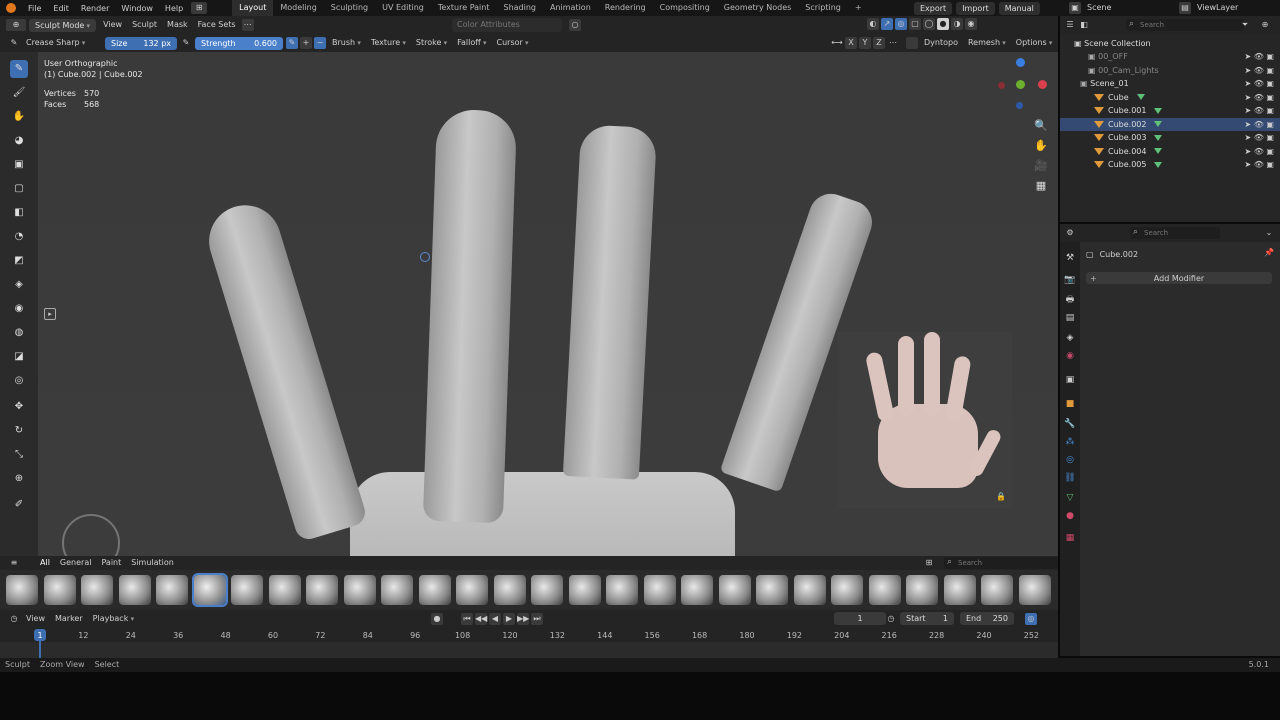 This screenshot has height=720, width=1280. I want to click on data-tab-icon: ▽, so click(1070, 498).